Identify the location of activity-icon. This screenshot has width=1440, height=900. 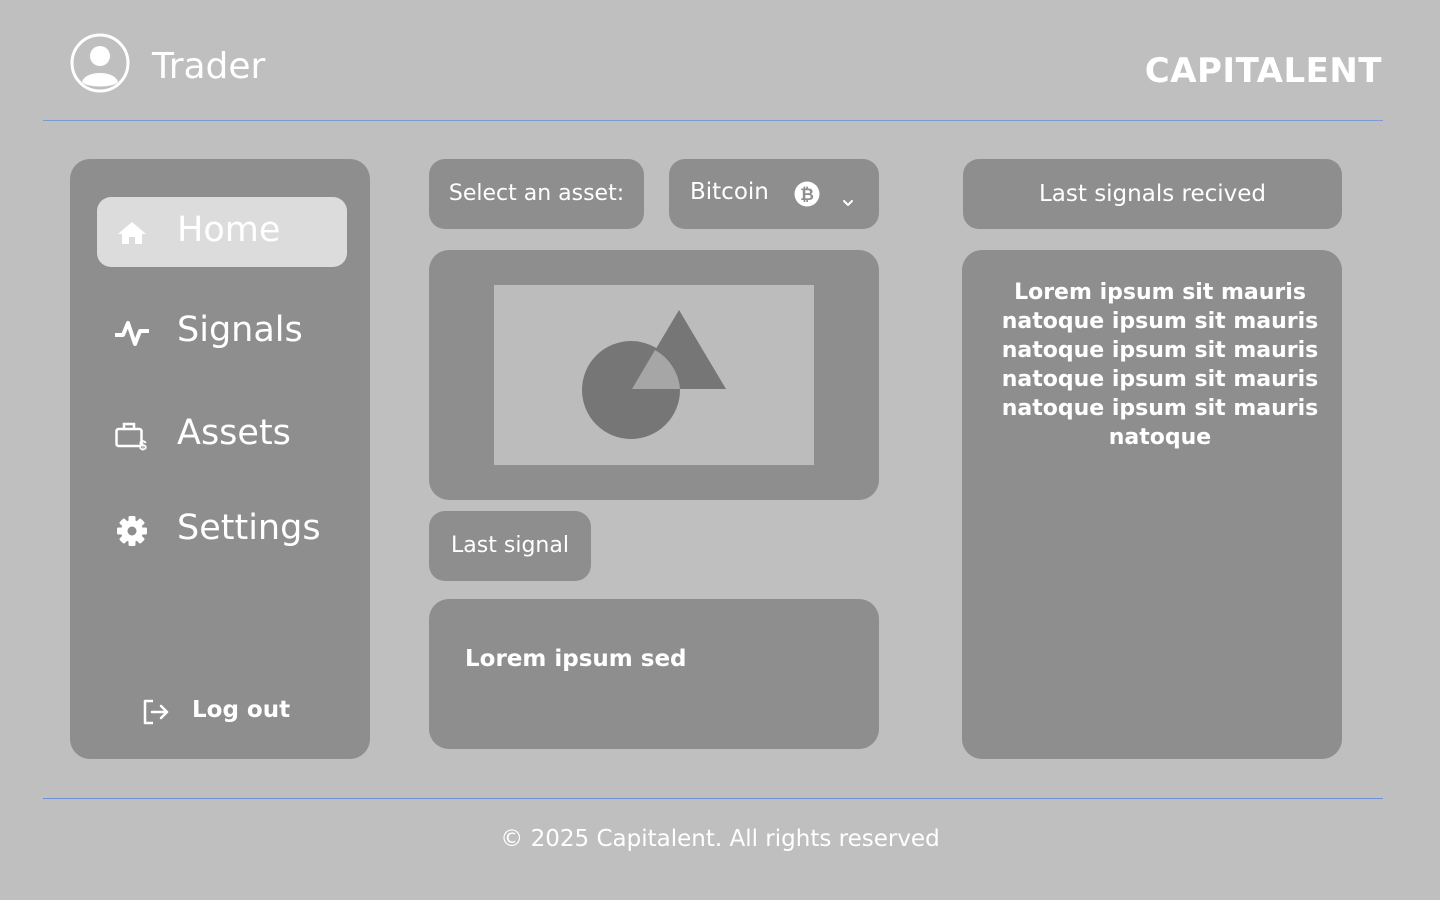
(132, 333).